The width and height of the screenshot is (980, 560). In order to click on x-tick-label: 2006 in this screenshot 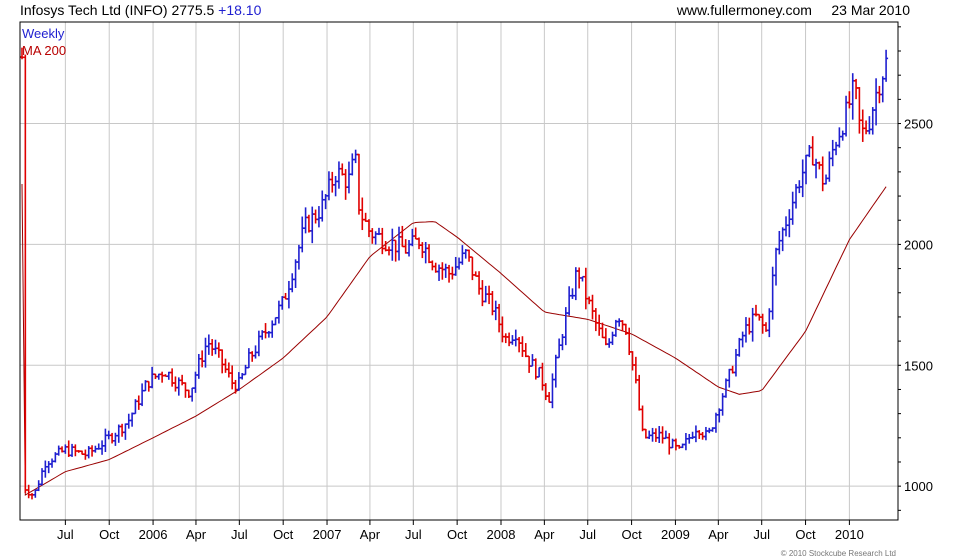, I will do `click(153, 534)`.